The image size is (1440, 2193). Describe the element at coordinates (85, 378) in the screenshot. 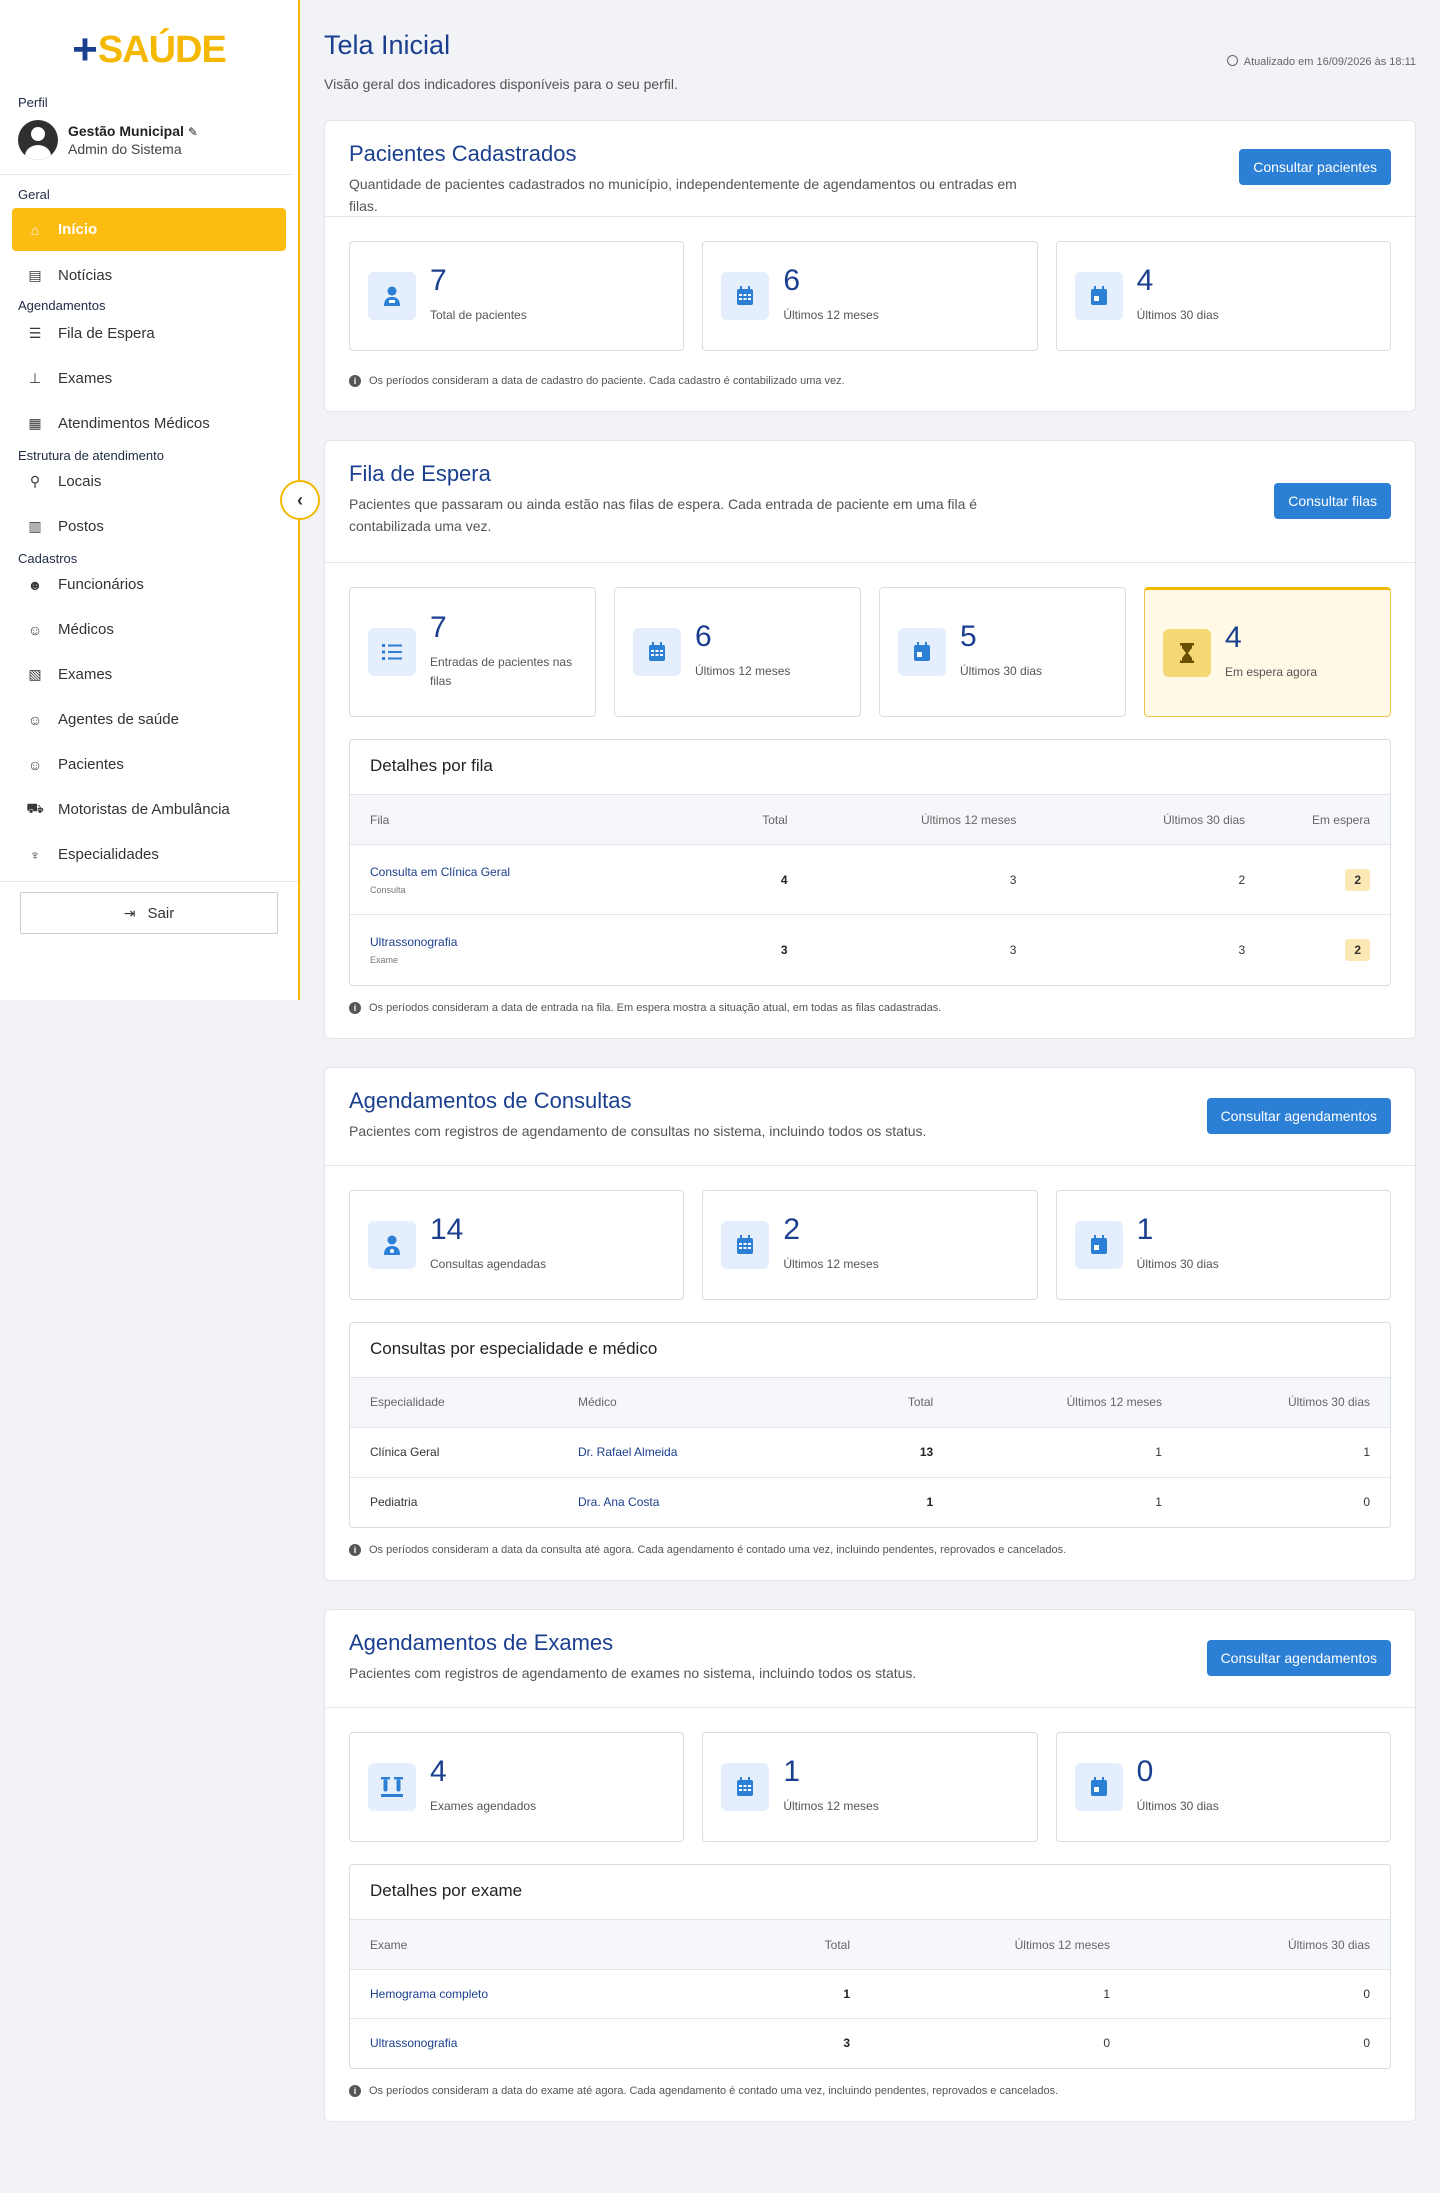

I see `sidebar-item-label: Exames` at that location.